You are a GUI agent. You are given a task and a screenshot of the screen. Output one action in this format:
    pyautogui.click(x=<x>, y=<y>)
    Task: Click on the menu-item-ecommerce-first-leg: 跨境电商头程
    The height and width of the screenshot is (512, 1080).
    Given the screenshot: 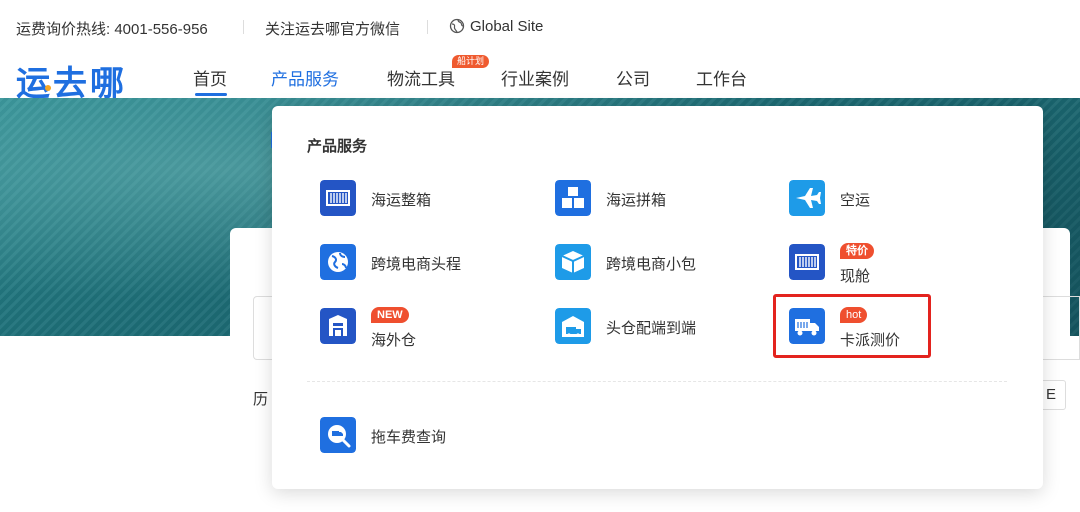 What is the action you would take?
    pyautogui.click(x=430, y=266)
    